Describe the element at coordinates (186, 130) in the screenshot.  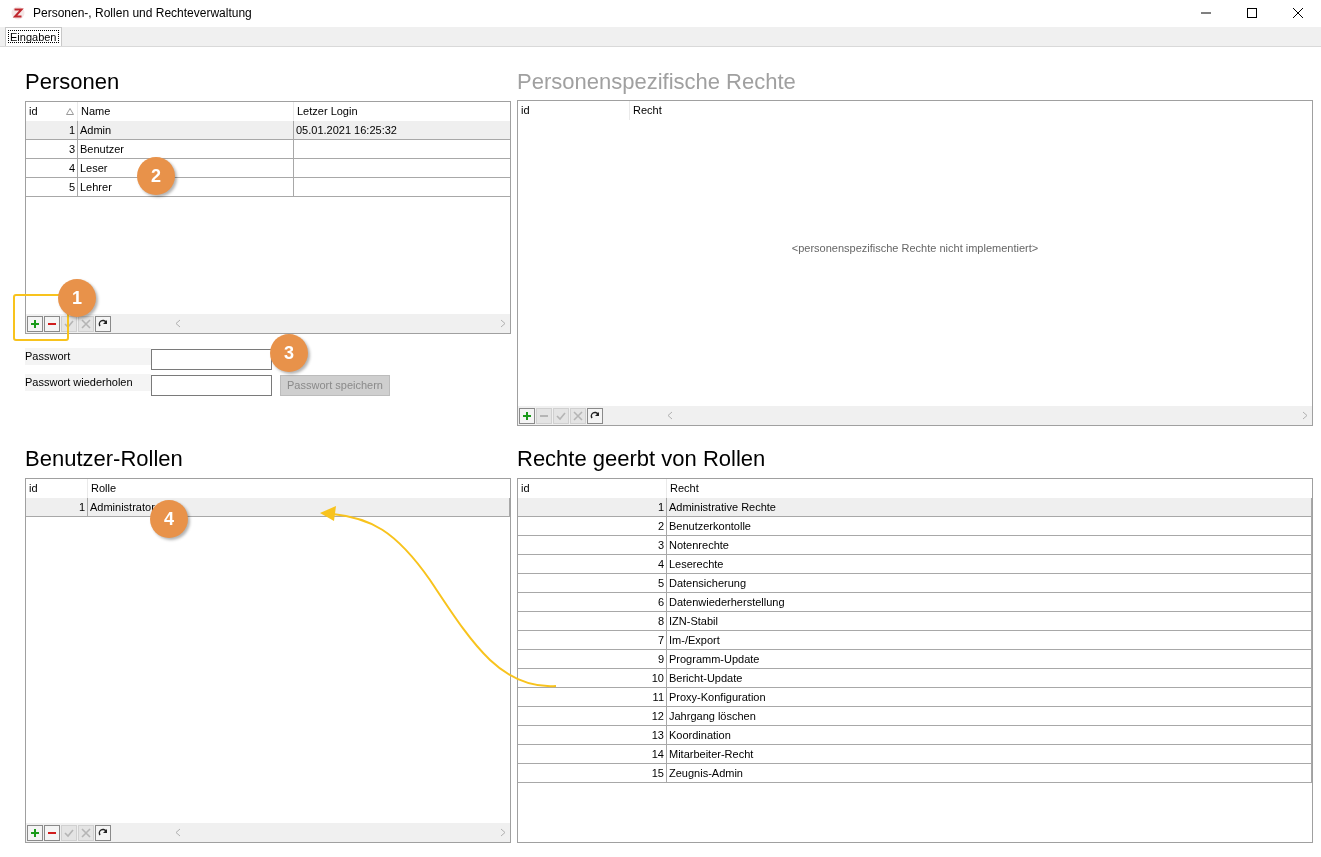
I see `name-cell: Admin` at that location.